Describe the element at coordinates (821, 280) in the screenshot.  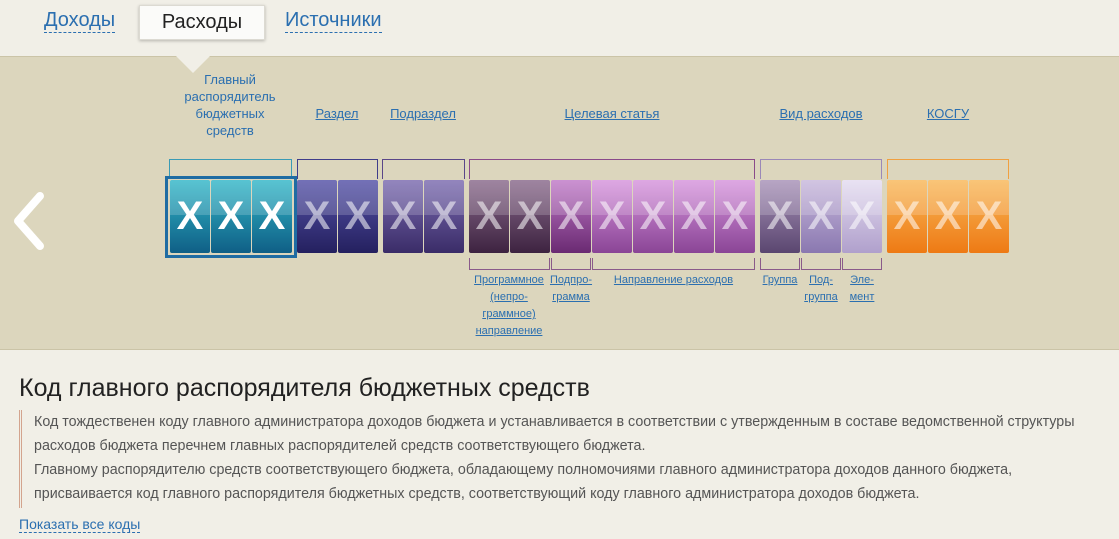
I see `sub-label-line: Под-` at that location.